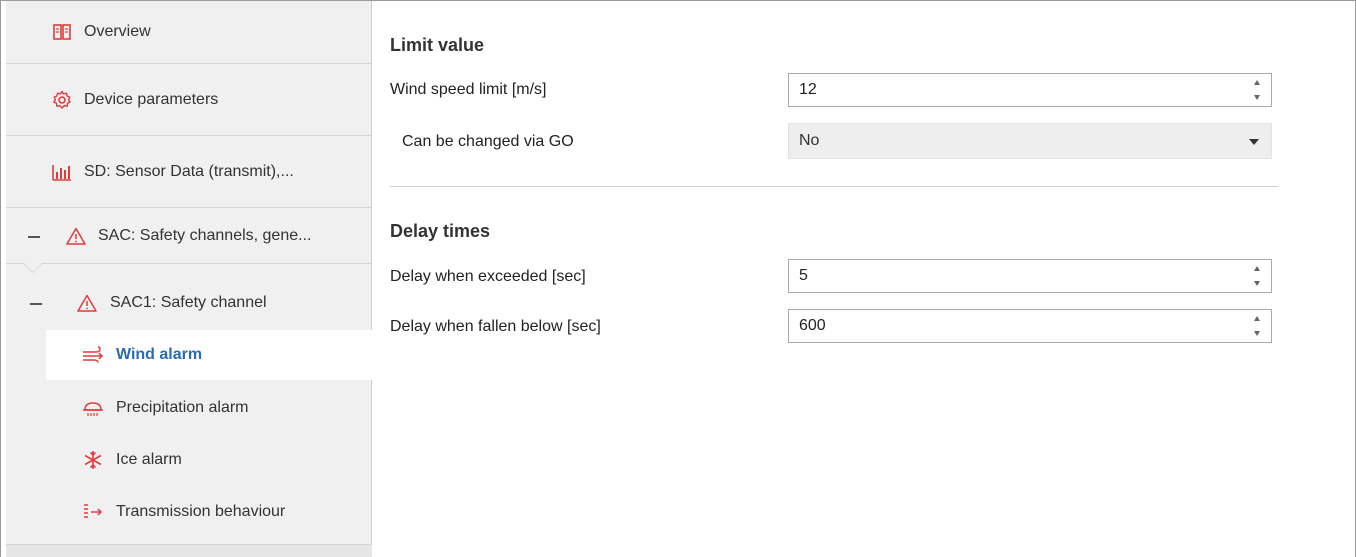  I want to click on tree-notch-fill, so click(33, 267).